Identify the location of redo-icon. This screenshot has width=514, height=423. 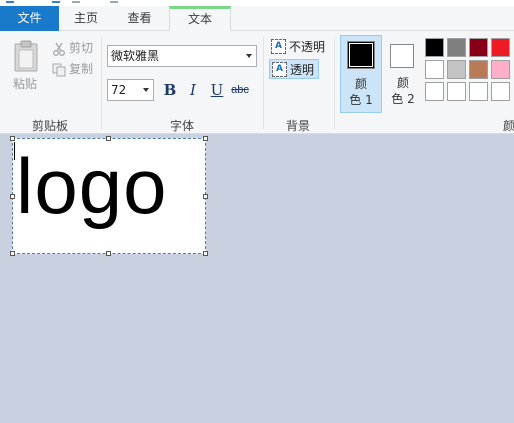
(76, 1).